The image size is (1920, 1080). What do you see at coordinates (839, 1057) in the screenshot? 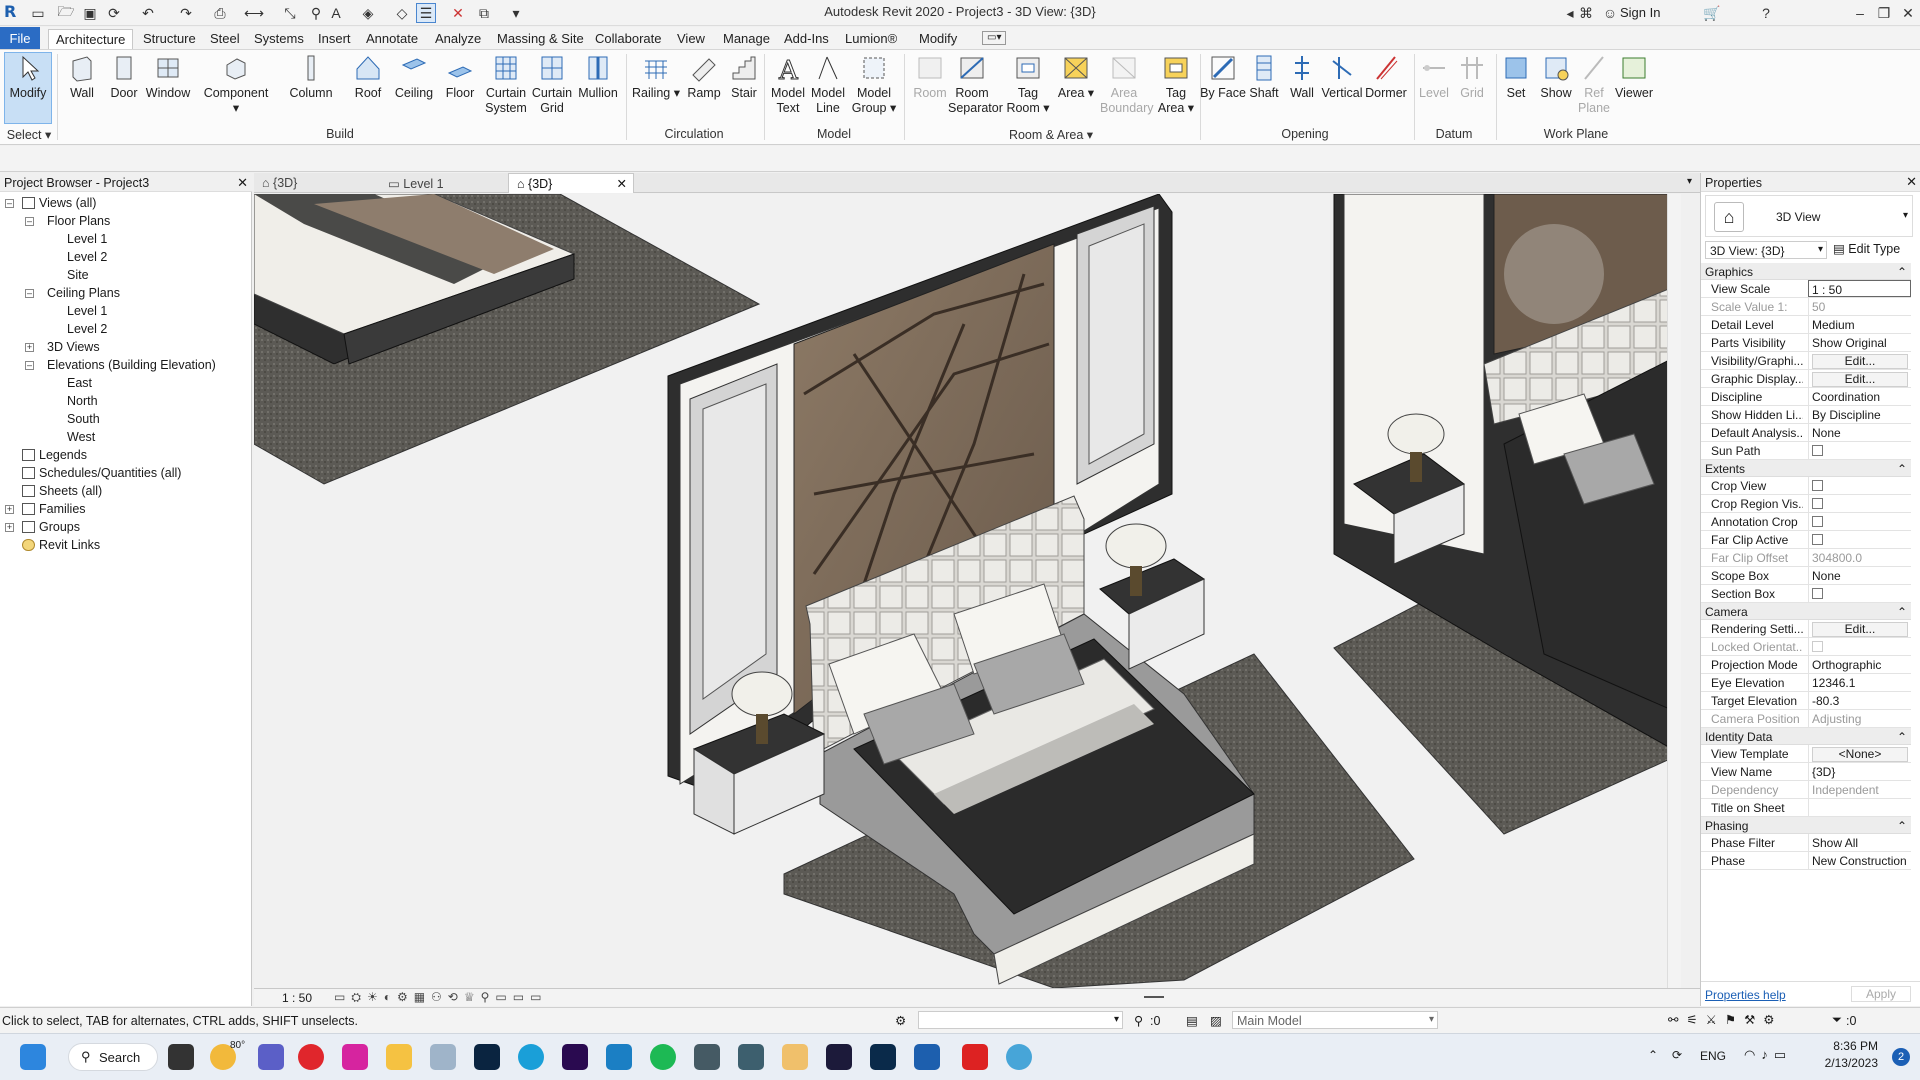
I see `after-effects-icon` at bounding box center [839, 1057].